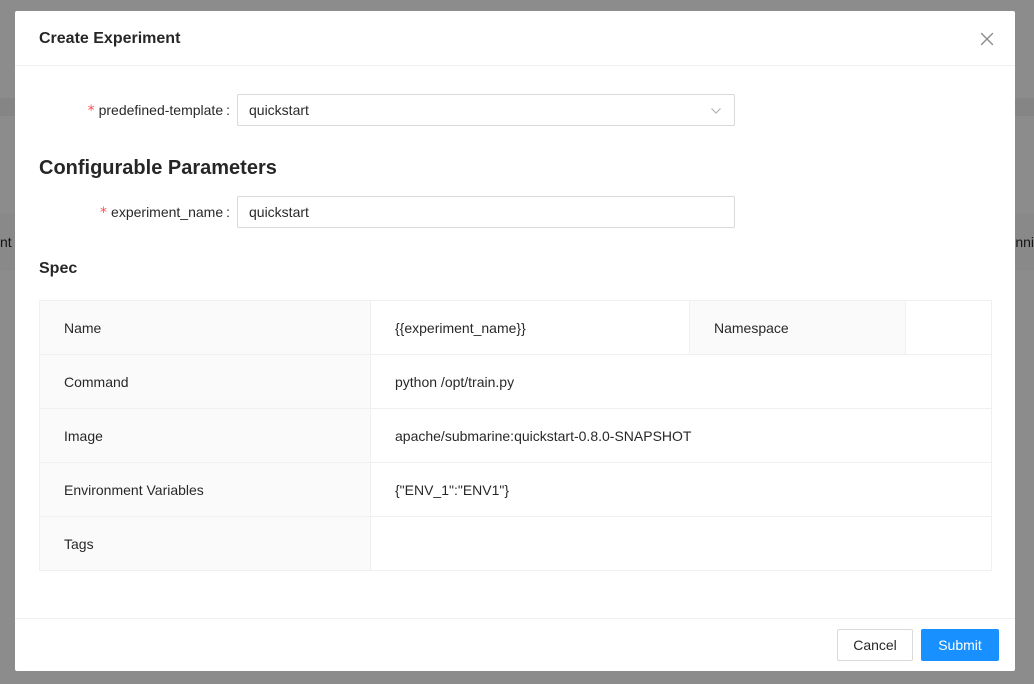 The height and width of the screenshot is (684, 1034). Describe the element at coordinates (205, 327) in the screenshot. I see `spec-name-label: Name` at that location.